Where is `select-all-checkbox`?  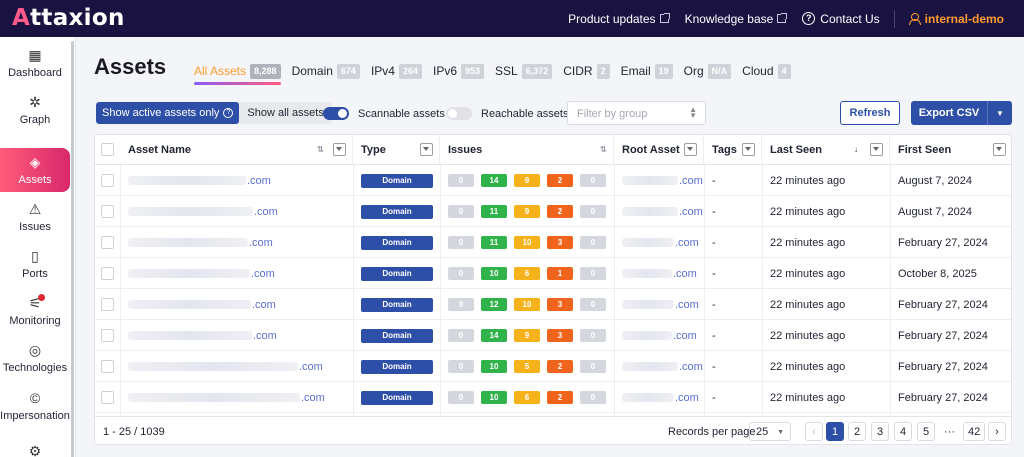
select-all-checkbox is located at coordinates (107, 149).